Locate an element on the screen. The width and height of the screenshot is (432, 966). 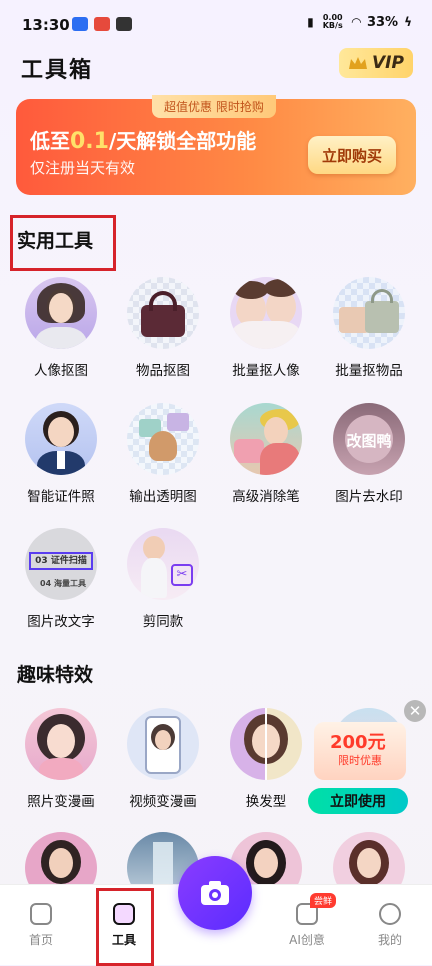
charging-icon: ϟ is located at coordinates (408, 22).